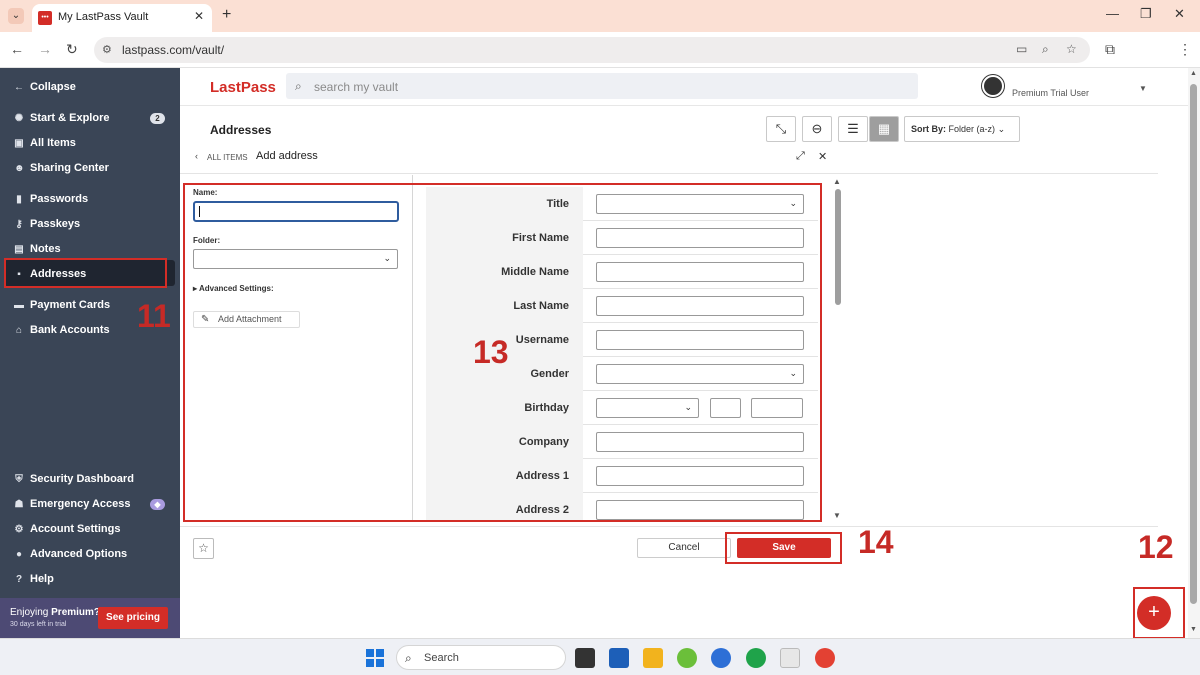 The image size is (1200, 675). What do you see at coordinates (756, 658) in the screenshot?
I see `edge-icon` at bounding box center [756, 658].